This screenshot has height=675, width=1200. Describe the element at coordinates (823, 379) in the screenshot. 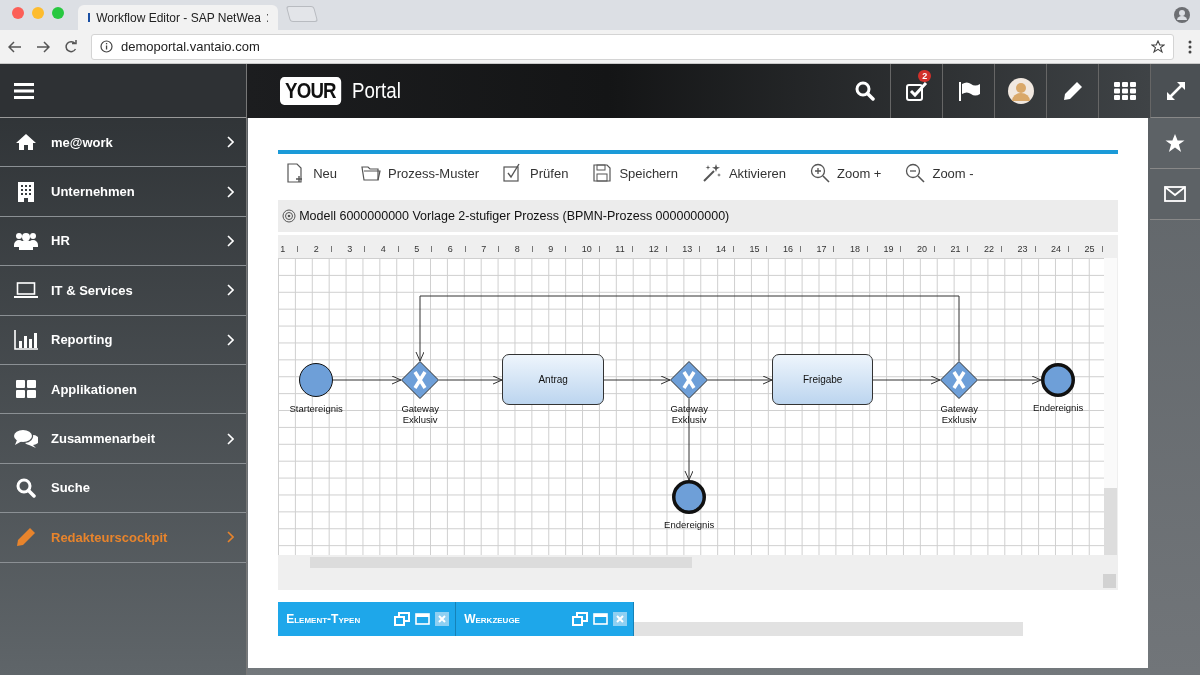

I see `task-node: Freigabe` at that location.